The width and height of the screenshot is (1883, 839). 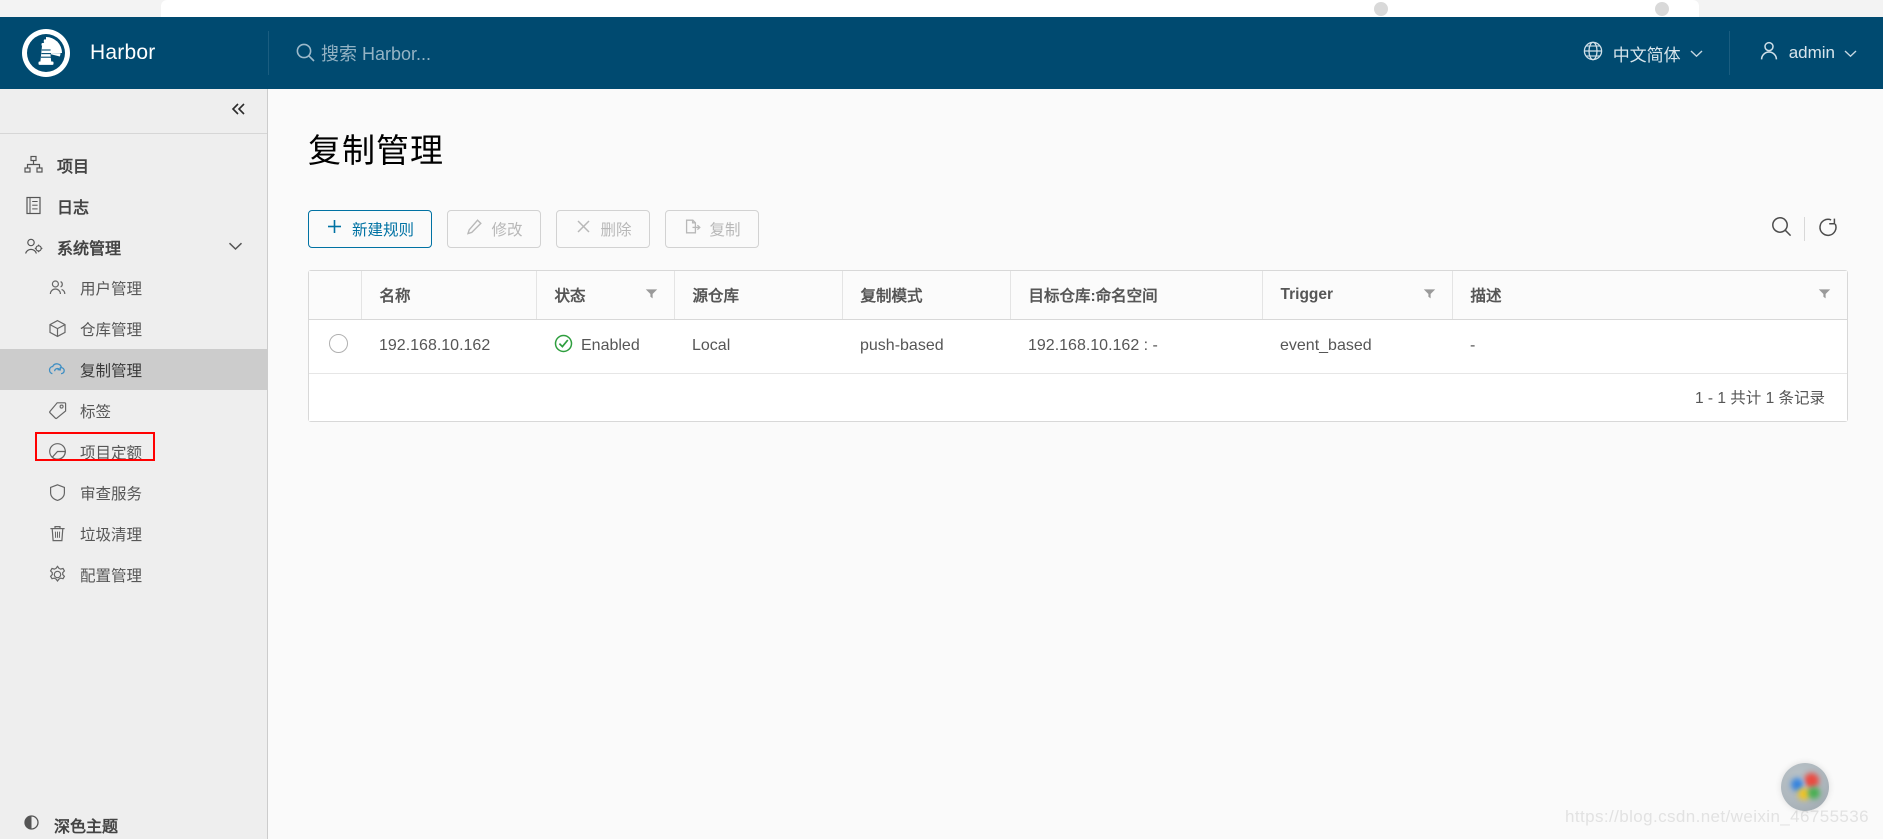 What do you see at coordinates (133, 574) in the screenshot?
I see `sidebar-item-configuration: 配置管理` at bounding box center [133, 574].